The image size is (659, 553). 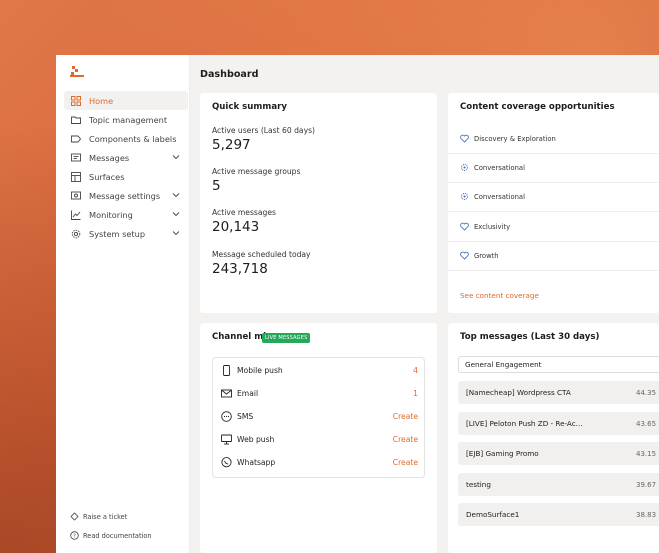 I want to click on channel-row-web-push: Web push Create, so click(x=319, y=439).